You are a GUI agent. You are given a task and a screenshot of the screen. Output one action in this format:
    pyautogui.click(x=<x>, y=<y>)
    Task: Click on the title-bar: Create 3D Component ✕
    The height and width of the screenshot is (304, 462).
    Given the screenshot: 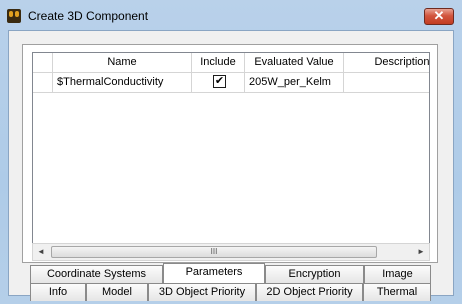 What is the action you would take?
    pyautogui.click(x=231, y=15)
    